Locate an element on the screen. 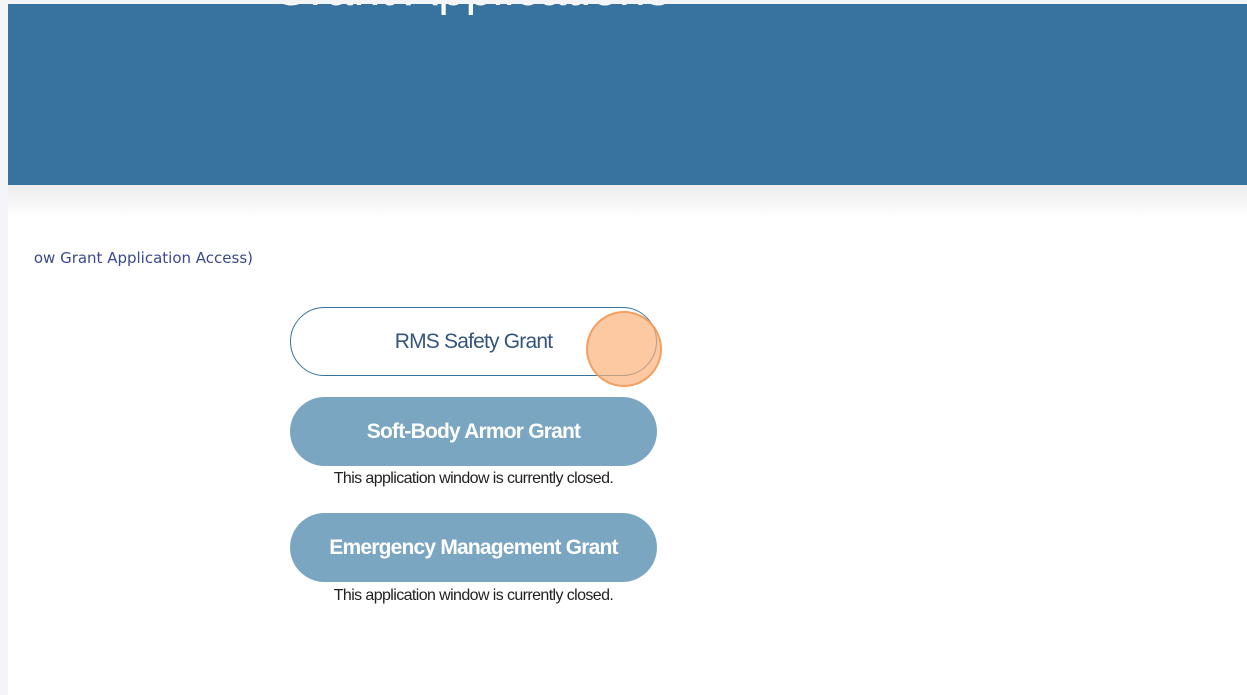 The height and width of the screenshot is (695, 1247). click-indicator is located at coordinates (624, 349).